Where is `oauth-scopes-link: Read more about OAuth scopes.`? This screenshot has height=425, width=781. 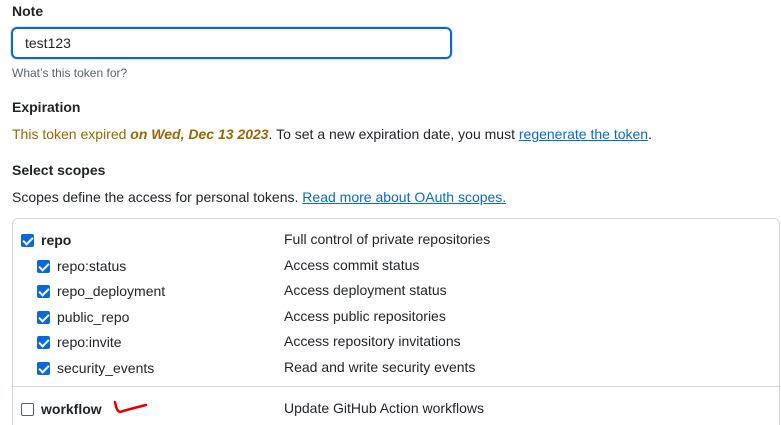
oauth-scopes-link: Read more about OAuth scopes. is located at coordinates (404, 197).